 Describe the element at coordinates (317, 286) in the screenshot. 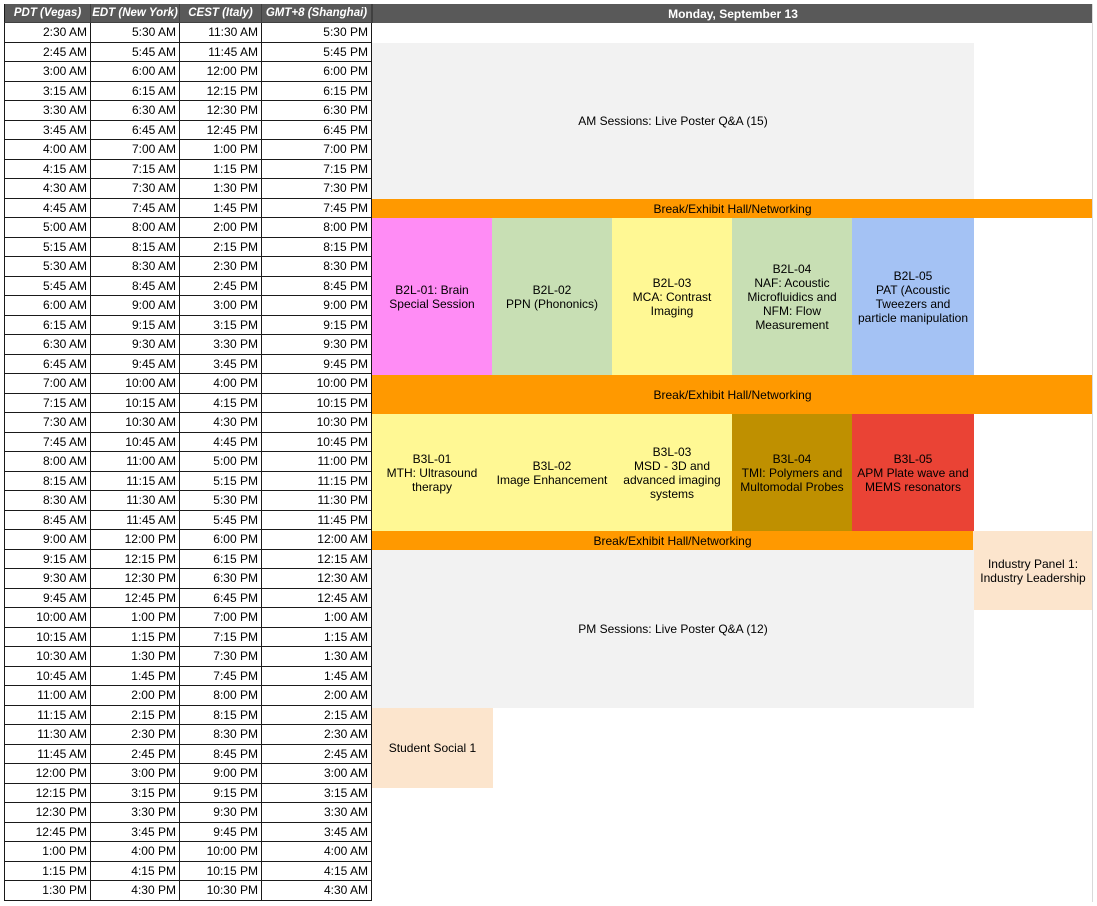

I see `time-cell-gmt8: 8:45 PM` at that location.